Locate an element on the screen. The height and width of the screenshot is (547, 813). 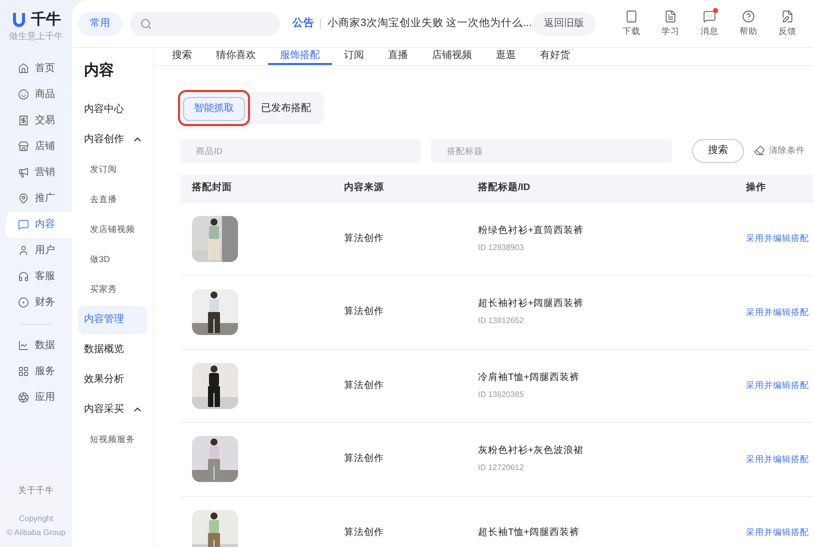
toolbar-button: 学习 is located at coordinates (670, 24).